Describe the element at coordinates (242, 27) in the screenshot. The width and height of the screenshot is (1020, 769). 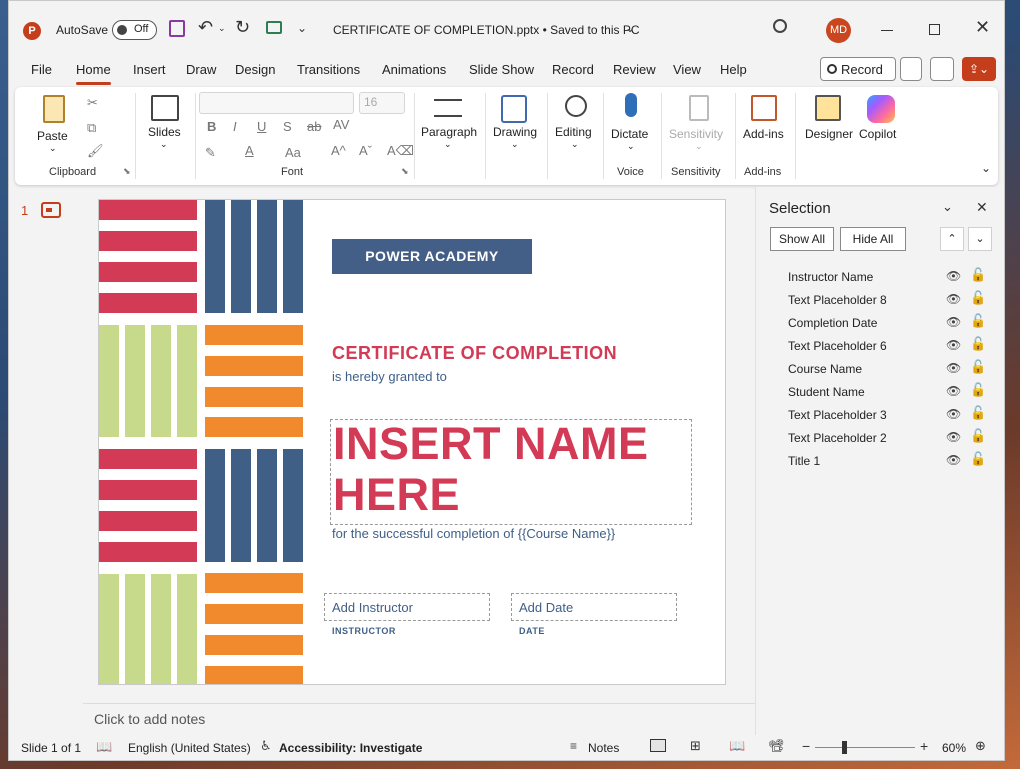
I see `redo-icon: ↻` at that location.